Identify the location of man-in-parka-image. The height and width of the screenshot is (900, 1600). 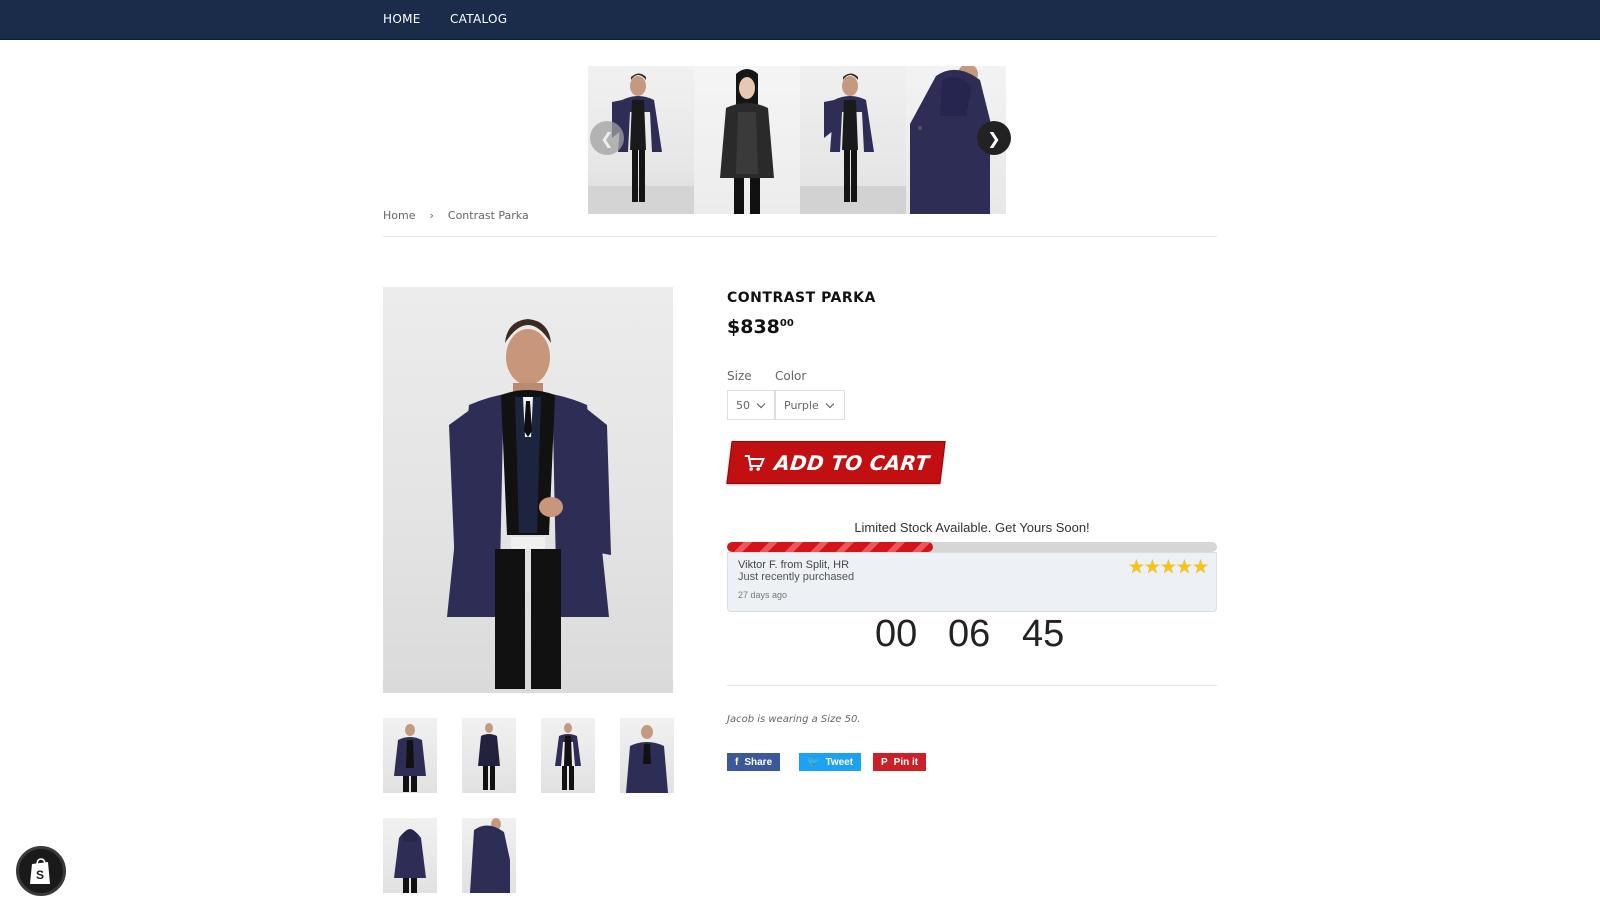
(529, 504).